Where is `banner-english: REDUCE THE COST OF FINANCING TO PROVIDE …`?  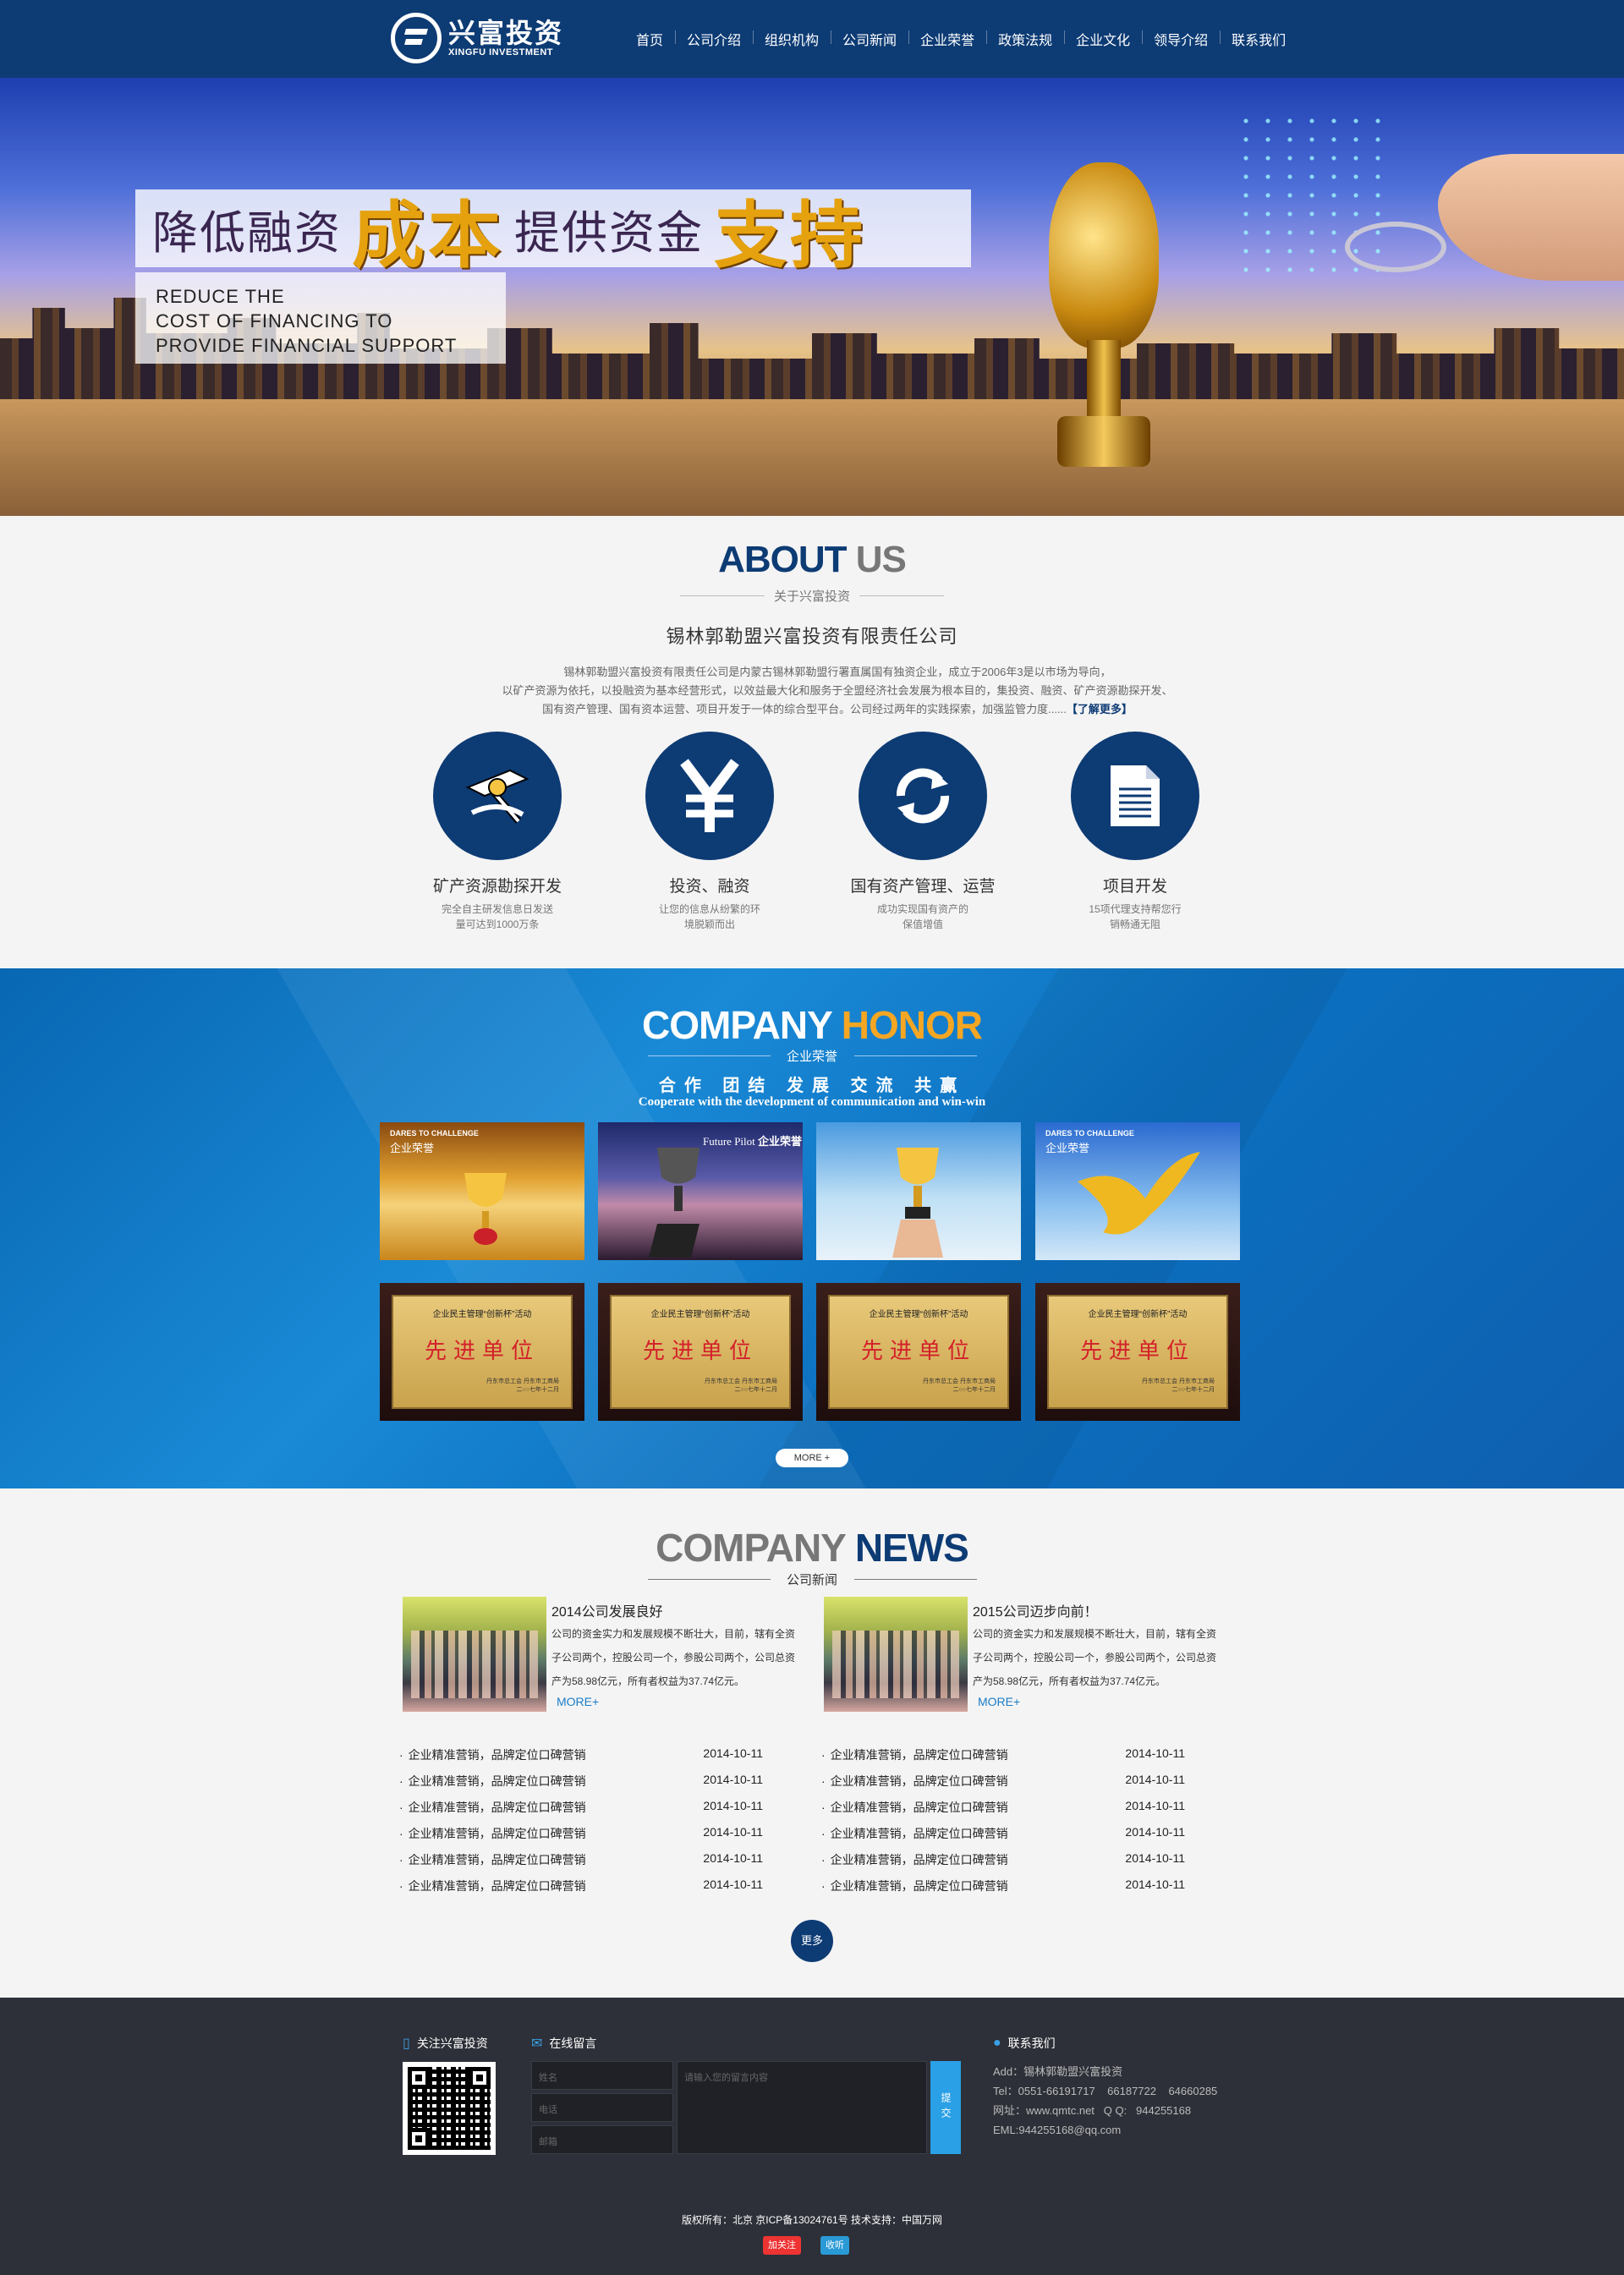 banner-english: REDUCE THE COST OF FINANCING TO PROVIDE … is located at coordinates (321, 318).